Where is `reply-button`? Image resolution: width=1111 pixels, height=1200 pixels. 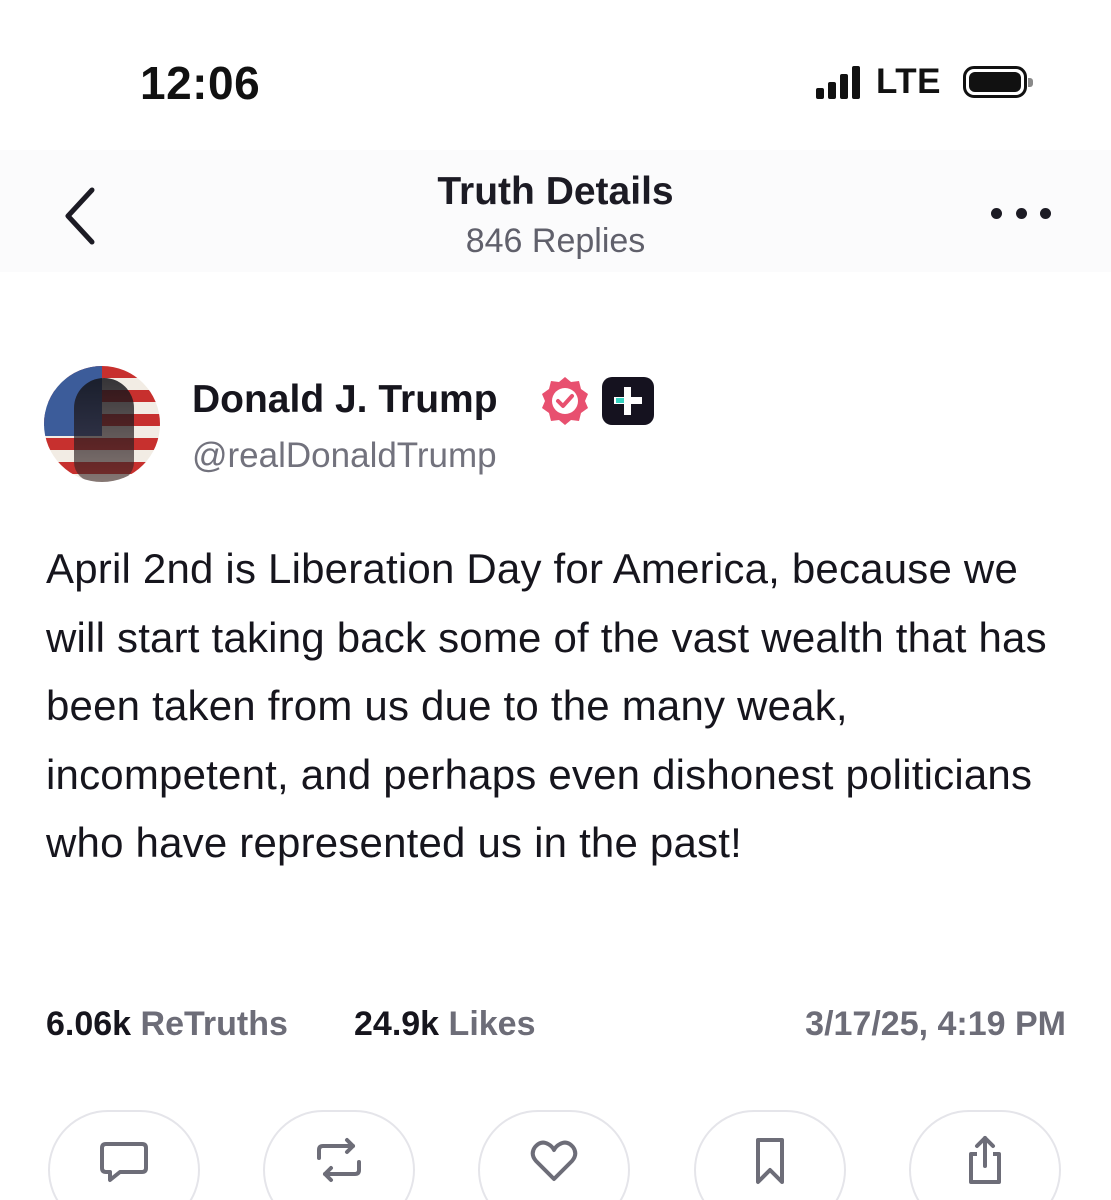 reply-button is located at coordinates (124, 1155).